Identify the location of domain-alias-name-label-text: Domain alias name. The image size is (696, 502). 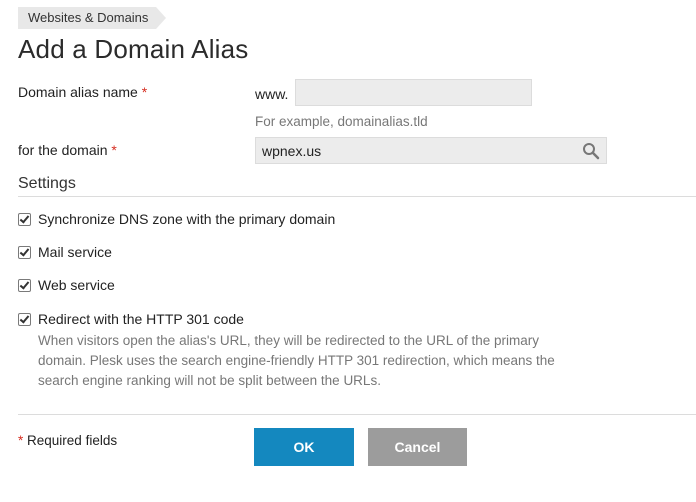
(78, 92).